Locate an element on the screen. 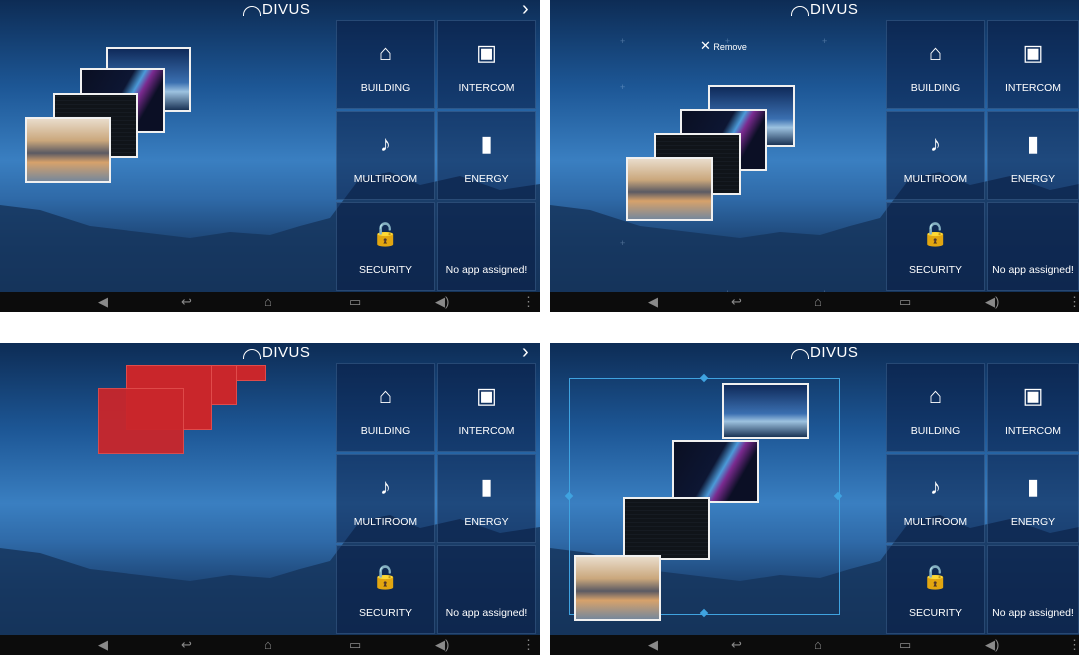 The image size is (1079, 655). remove-button: ✕ Remove is located at coordinates (723, 46).